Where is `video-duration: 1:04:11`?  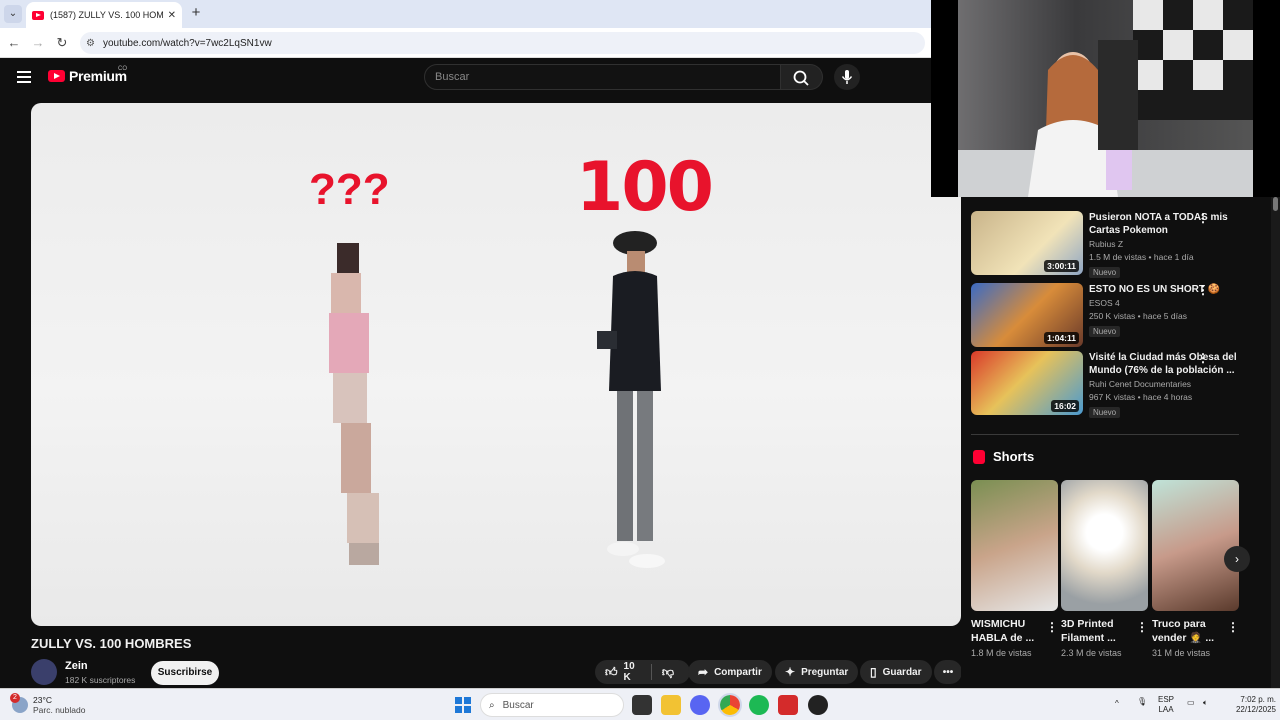 video-duration: 1:04:11 is located at coordinates (1061, 338).